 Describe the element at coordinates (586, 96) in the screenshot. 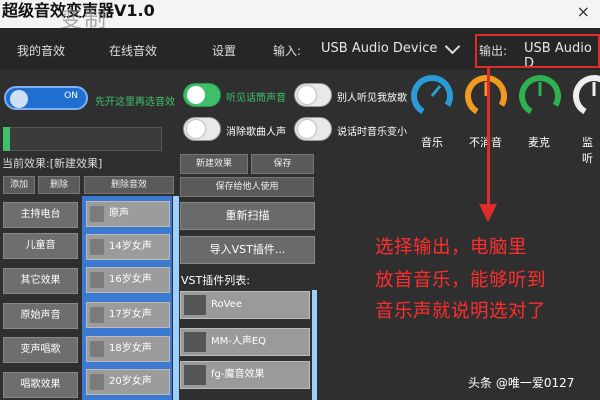

I see `monitor-dial-icon` at that location.